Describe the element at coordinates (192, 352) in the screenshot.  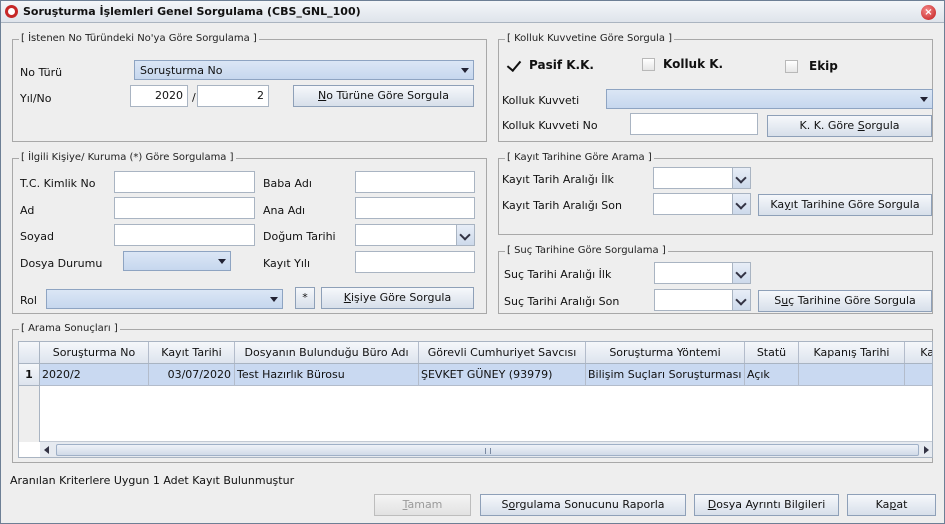
I see `column-header: Kayıt Tarihi` at that location.